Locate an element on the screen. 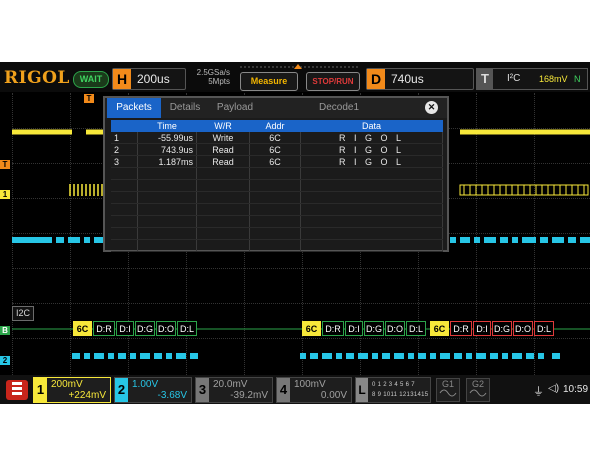 The height and width of the screenshot is (465, 590). table-row: 2 743.9us Read 6C R I G O L is located at coordinates (277, 149).